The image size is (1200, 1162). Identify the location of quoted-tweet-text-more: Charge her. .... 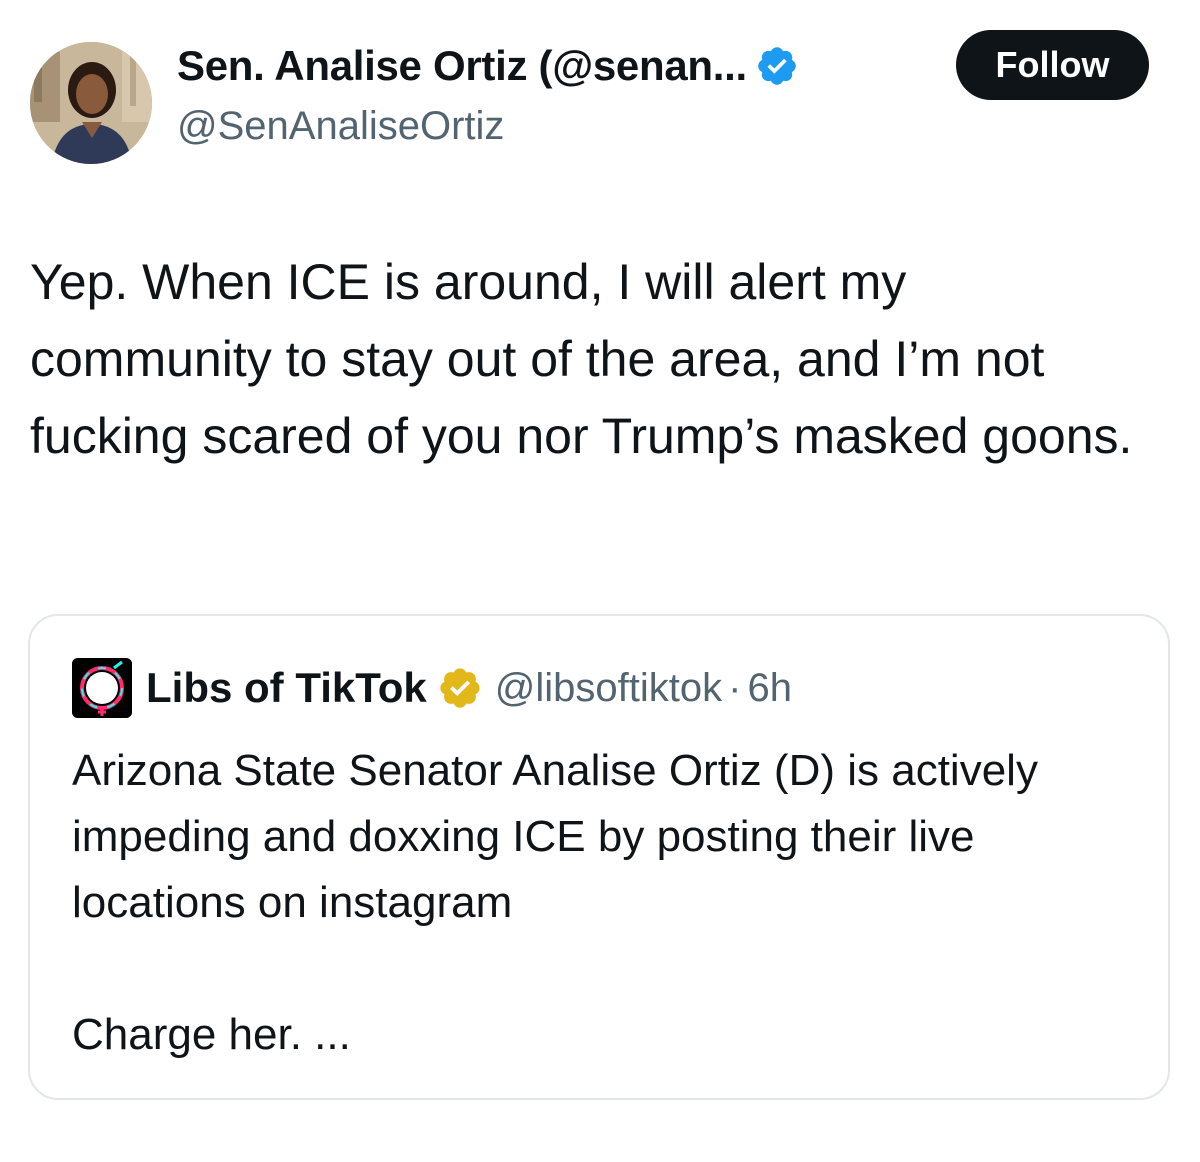
(211, 1034).